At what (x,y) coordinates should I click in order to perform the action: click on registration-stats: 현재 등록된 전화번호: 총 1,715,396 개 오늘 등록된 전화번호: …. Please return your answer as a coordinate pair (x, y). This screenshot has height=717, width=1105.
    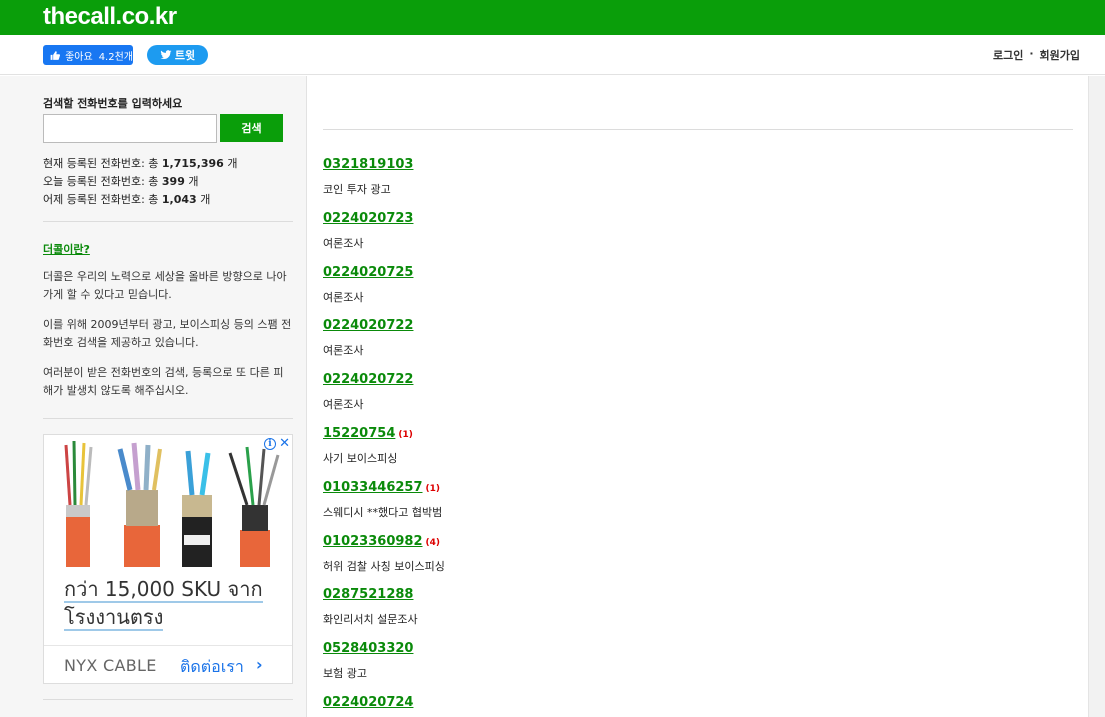
    Looking at the image, I should click on (140, 182).